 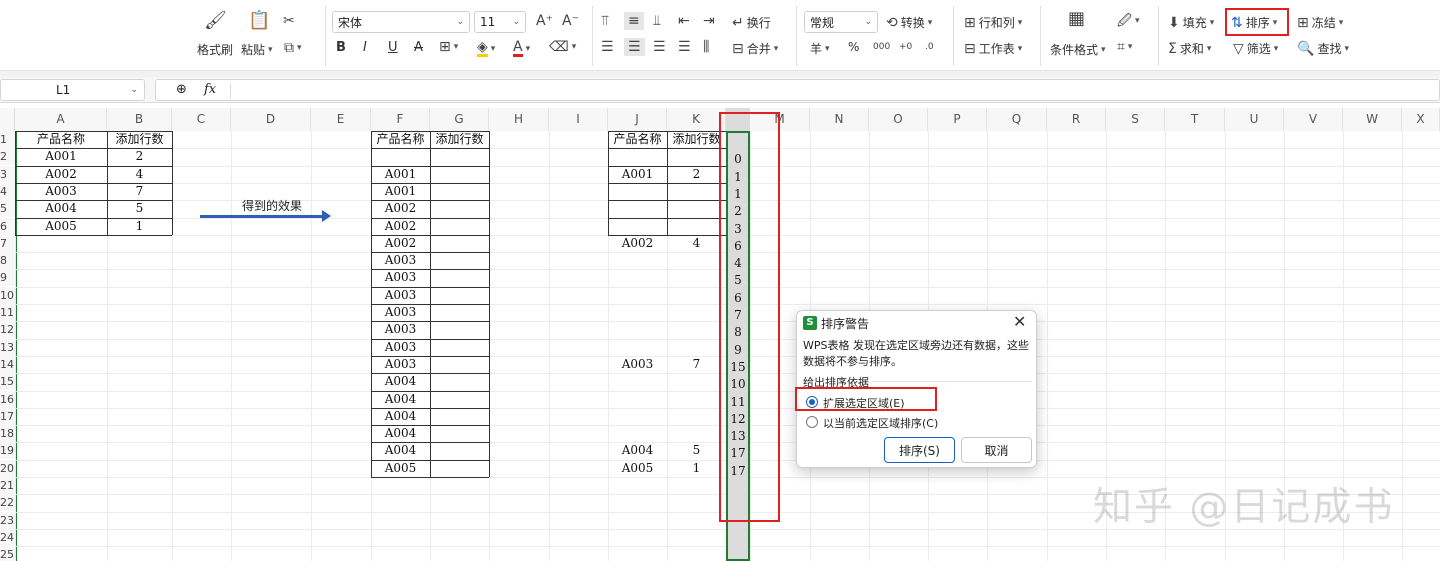 I want to click on fill-color-icon: ◈ ▾, so click(x=486, y=48).